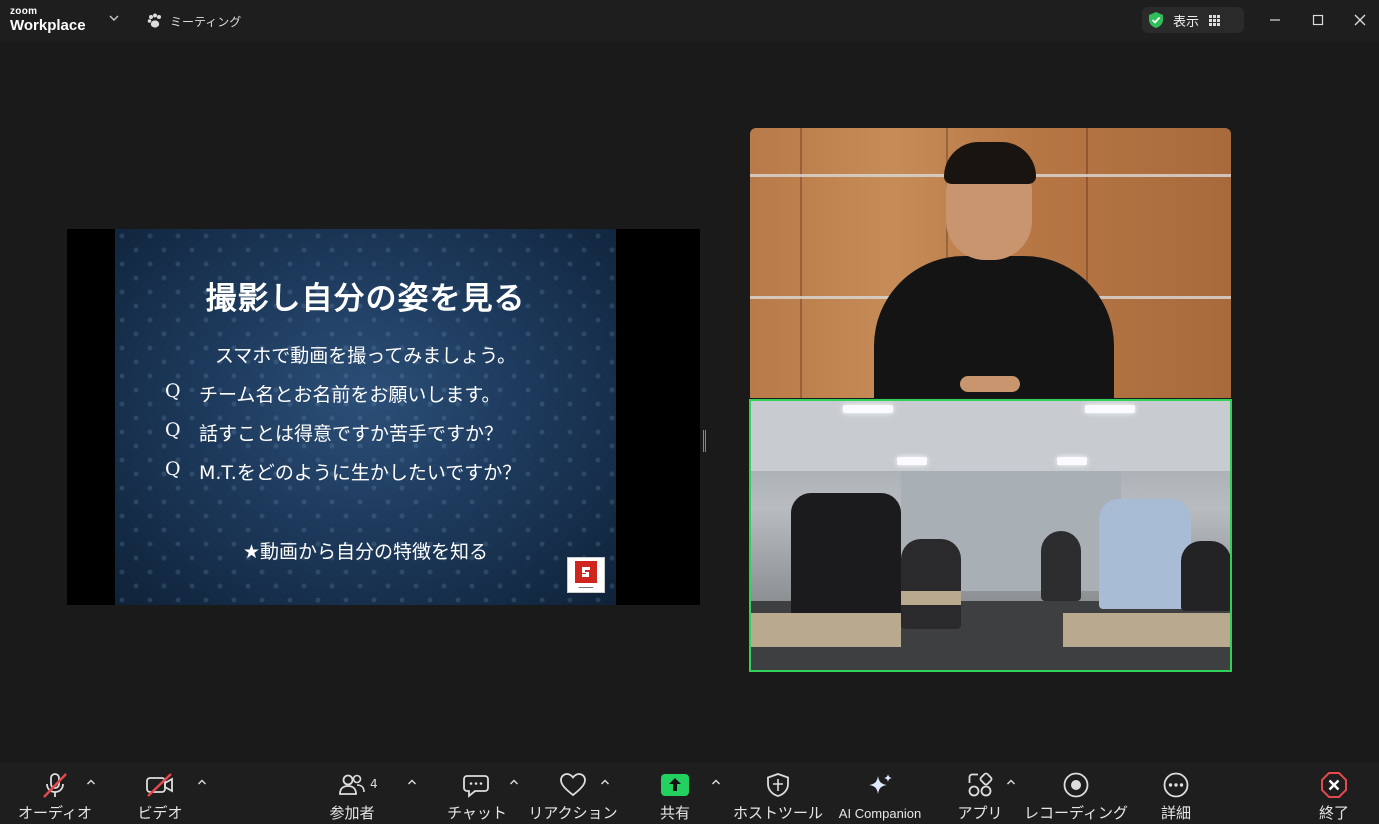 The width and height of the screenshot is (1379, 824). Describe the element at coordinates (1333, 813) in the screenshot. I see `end-label: 終了` at that location.